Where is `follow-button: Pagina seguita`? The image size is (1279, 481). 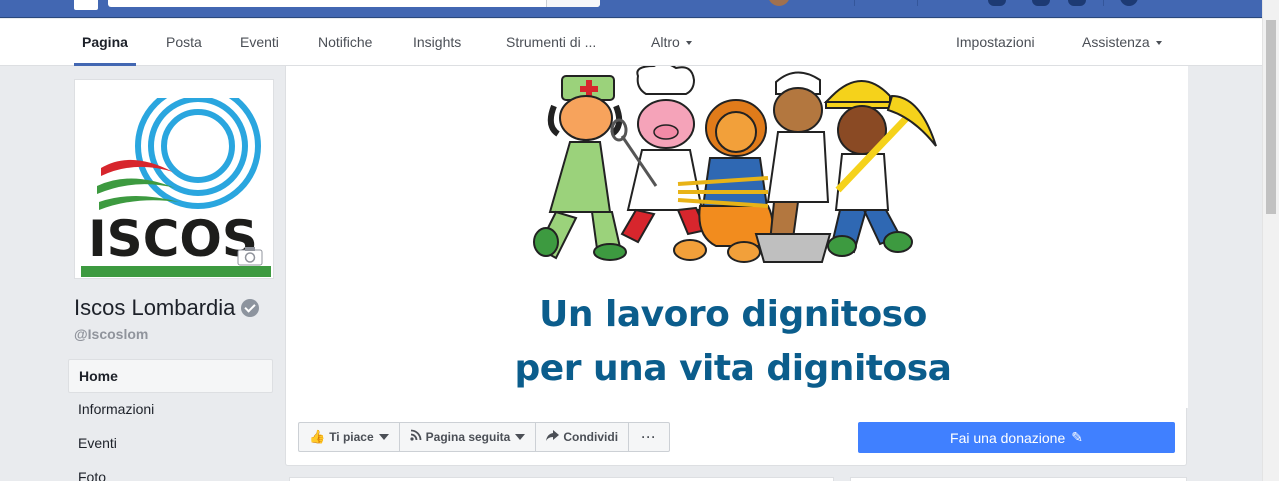 follow-button: Pagina seguita is located at coordinates (467, 437).